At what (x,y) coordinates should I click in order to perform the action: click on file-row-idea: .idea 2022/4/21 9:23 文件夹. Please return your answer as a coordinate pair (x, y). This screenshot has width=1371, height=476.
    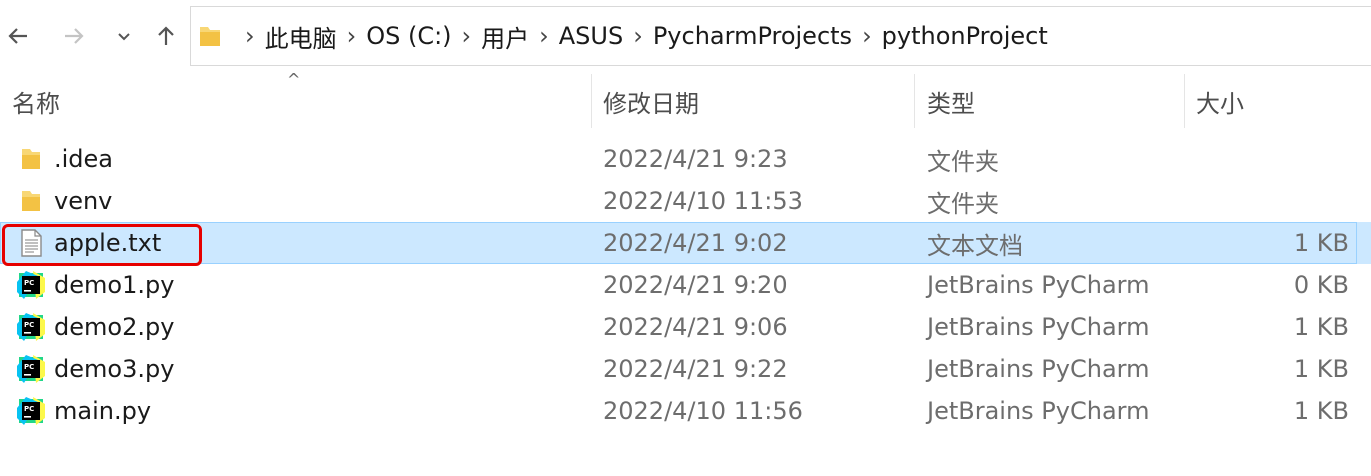
    Looking at the image, I should click on (685, 159).